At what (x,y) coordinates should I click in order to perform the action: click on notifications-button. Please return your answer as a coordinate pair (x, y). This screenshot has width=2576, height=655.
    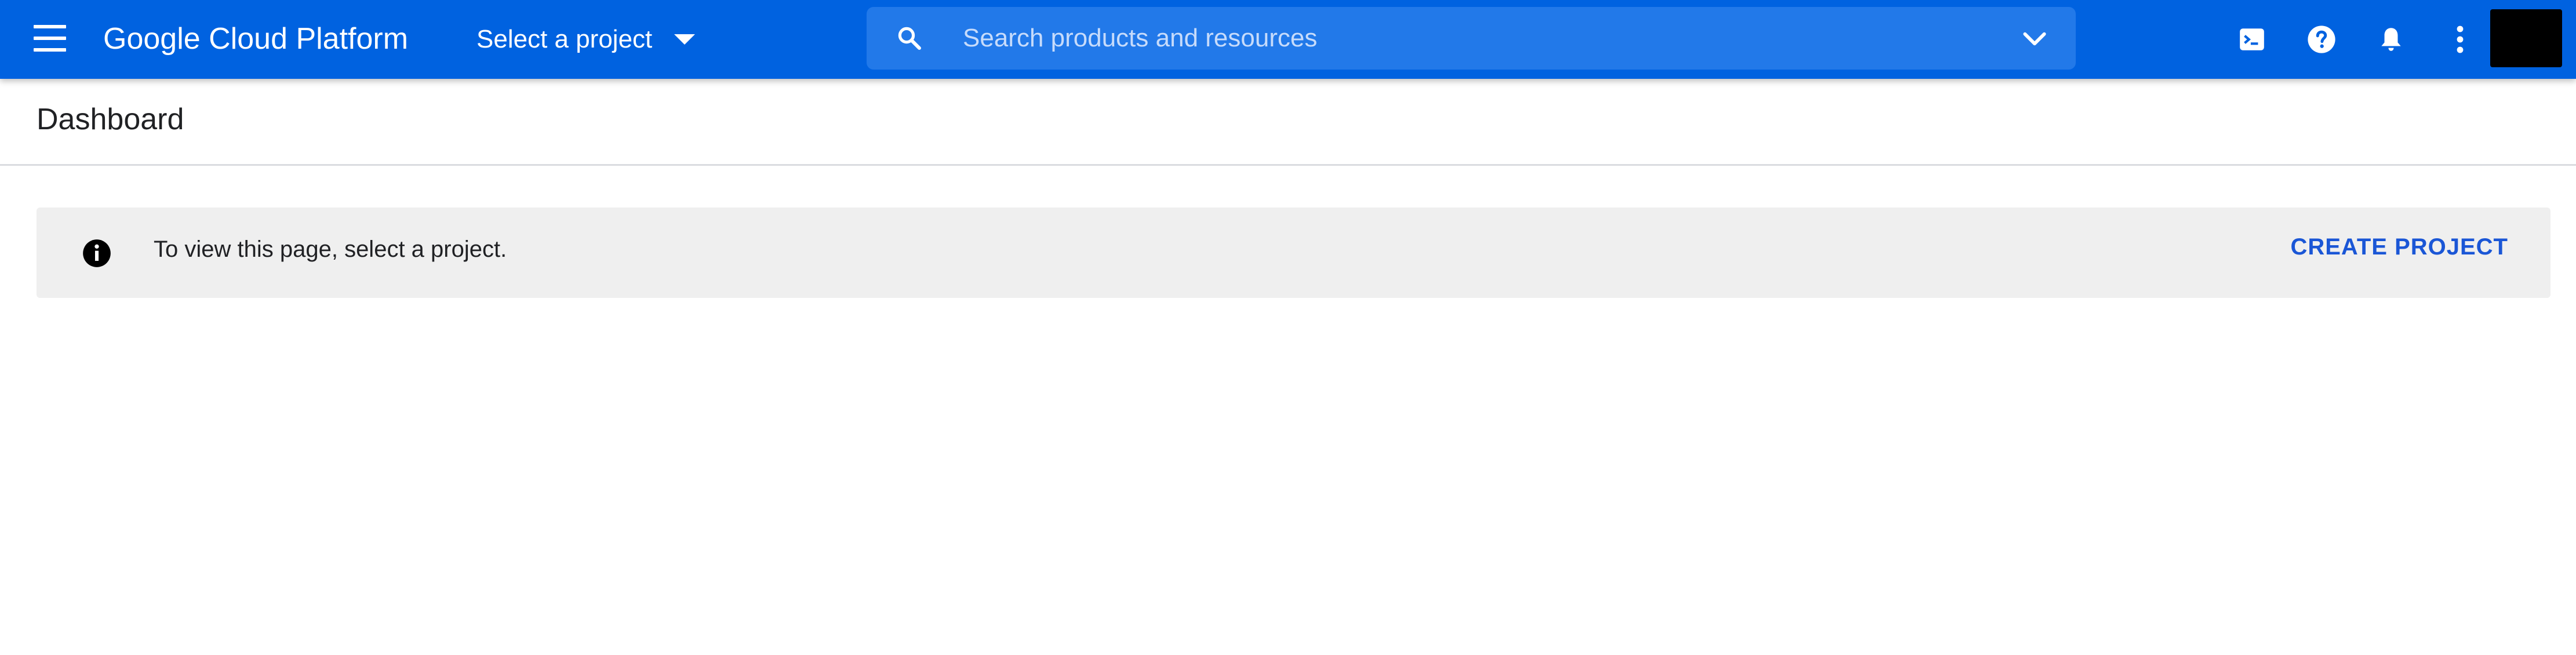
    Looking at the image, I should click on (2391, 39).